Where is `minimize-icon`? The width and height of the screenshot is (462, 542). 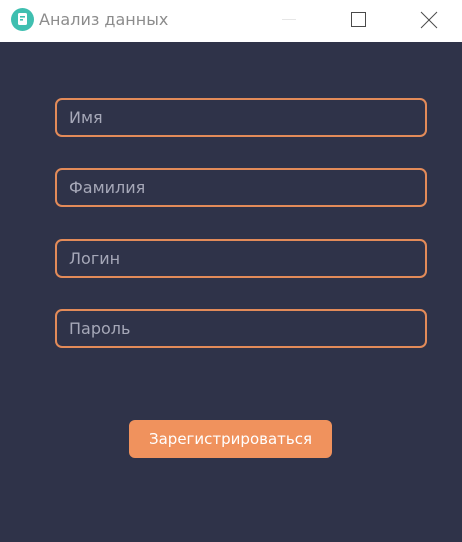 minimize-icon is located at coordinates (289, 19).